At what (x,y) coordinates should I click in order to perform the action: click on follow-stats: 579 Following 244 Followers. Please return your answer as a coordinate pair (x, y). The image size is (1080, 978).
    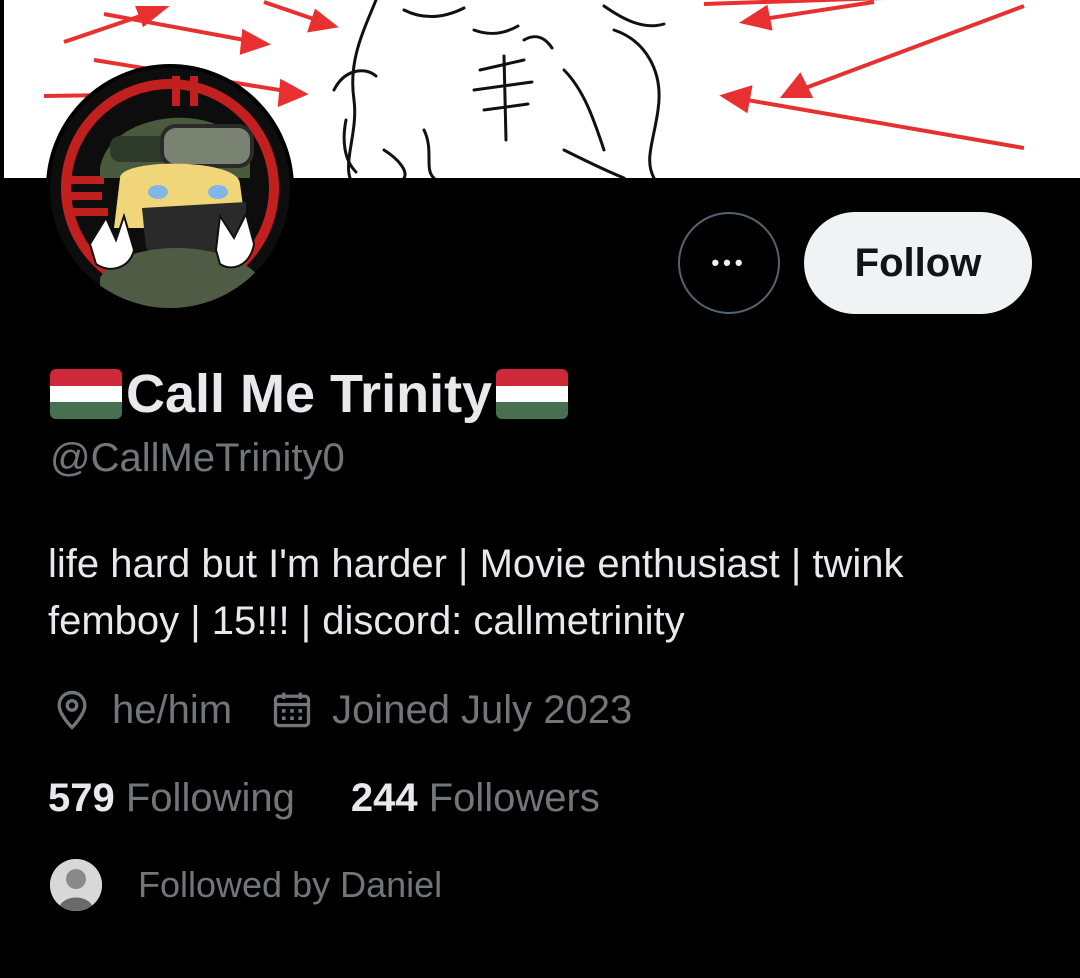
    Looking at the image, I should click on (352, 798).